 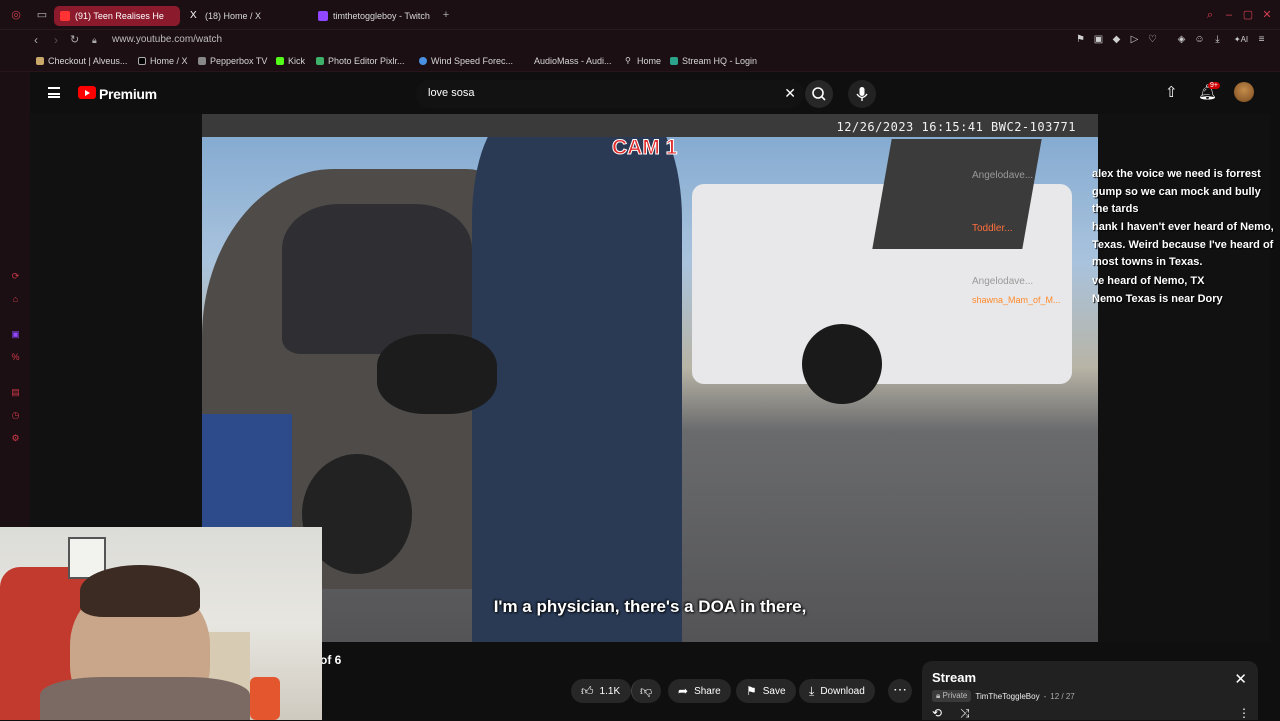 I want to click on playlist-owner: TimTheToggleBoy, so click(x=1007, y=696).